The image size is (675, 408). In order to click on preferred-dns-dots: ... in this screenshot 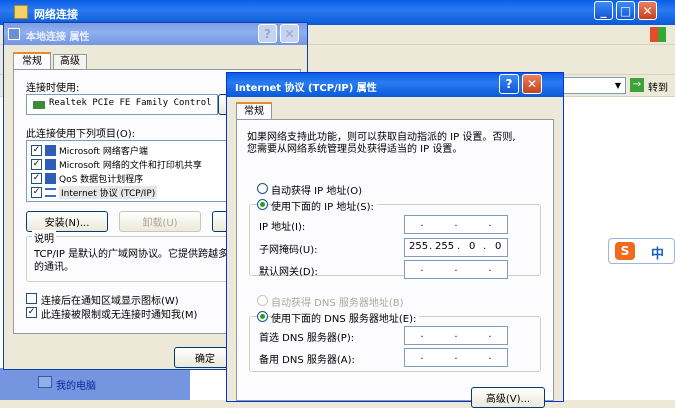, I will do `click(456, 334)`.